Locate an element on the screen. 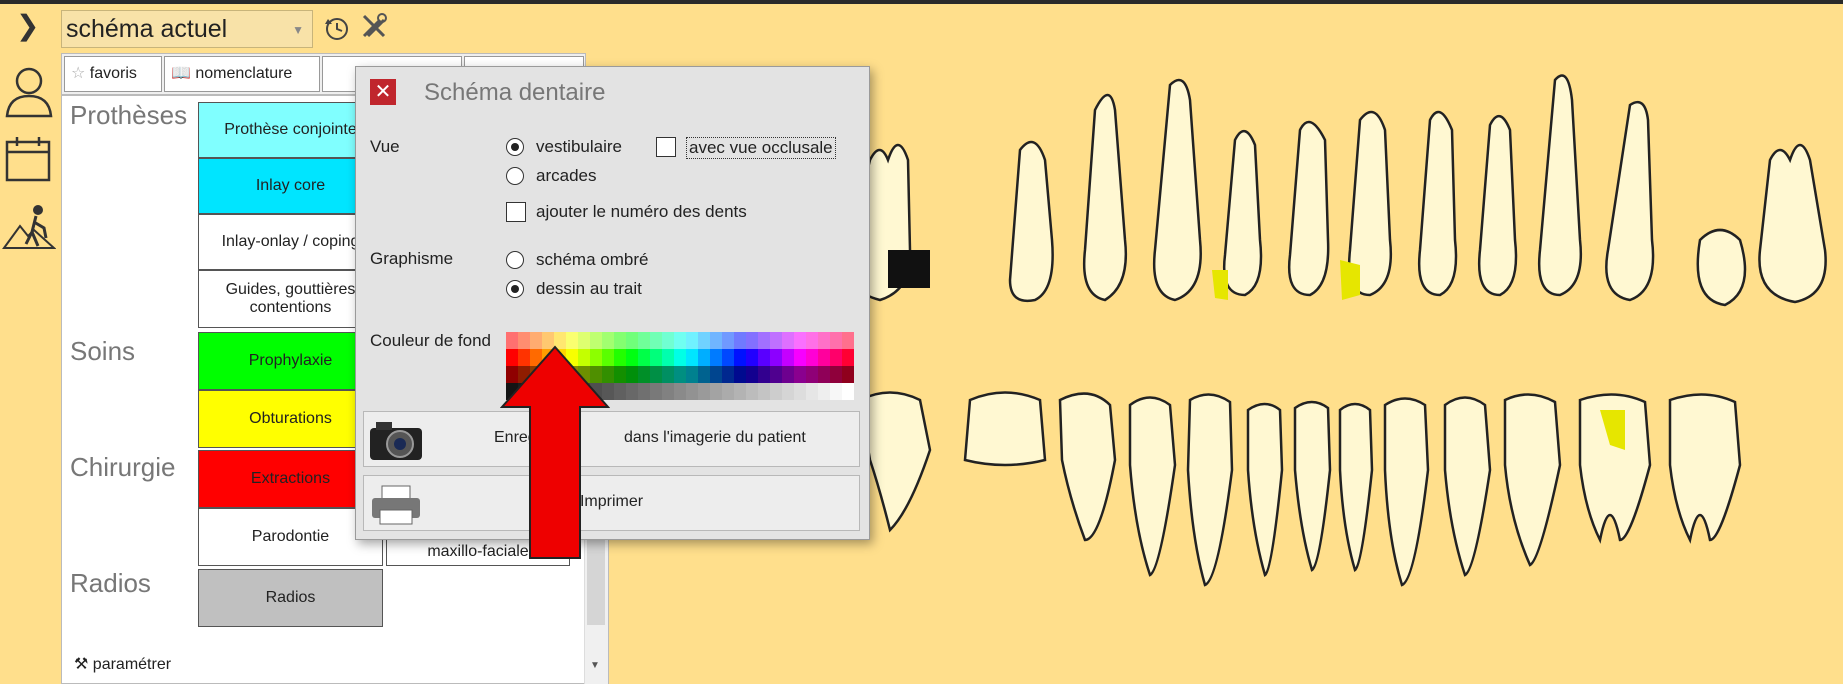  section-chirurgie: Chirurgie is located at coordinates (123, 467).